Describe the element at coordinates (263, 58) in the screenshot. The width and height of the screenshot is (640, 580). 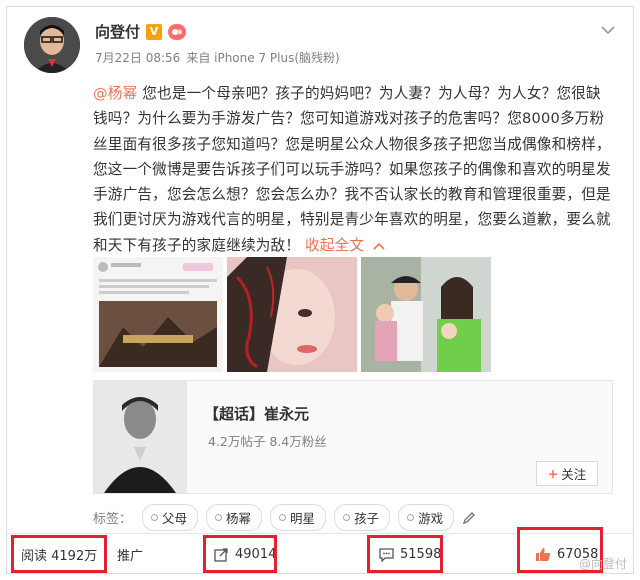
I see `post-source: 来自 iPhone 7 Plus(脑残粉)` at that location.